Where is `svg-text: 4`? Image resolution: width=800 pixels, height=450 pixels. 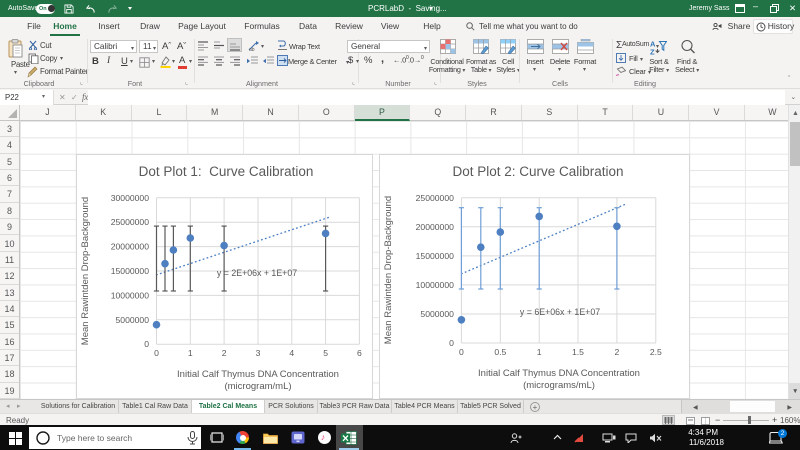
svg-text: 4 is located at coordinates (291, 353).